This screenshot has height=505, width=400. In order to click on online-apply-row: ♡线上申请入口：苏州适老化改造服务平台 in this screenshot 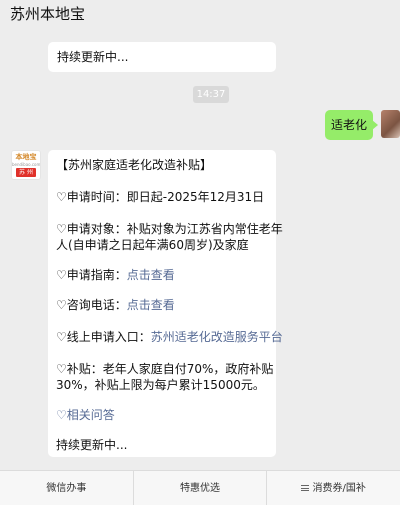, I will do `click(169, 337)`.